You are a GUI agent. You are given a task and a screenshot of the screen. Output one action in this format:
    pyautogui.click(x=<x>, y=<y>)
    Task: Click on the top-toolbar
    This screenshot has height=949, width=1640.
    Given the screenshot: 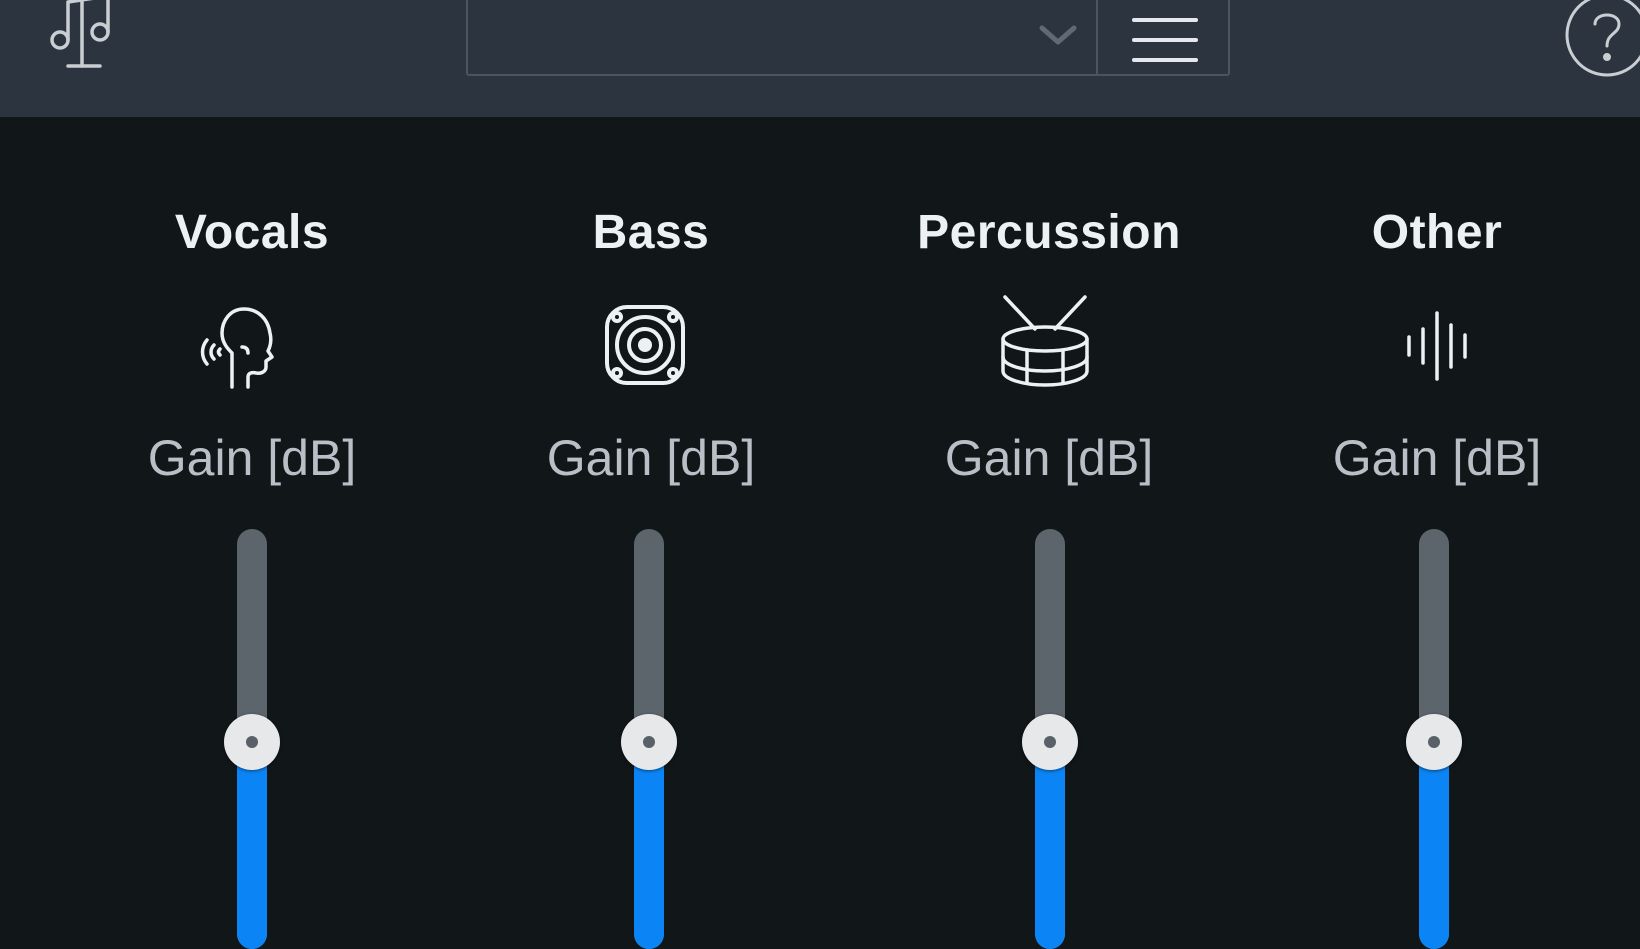 What is the action you would take?
    pyautogui.click(x=820, y=58)
    